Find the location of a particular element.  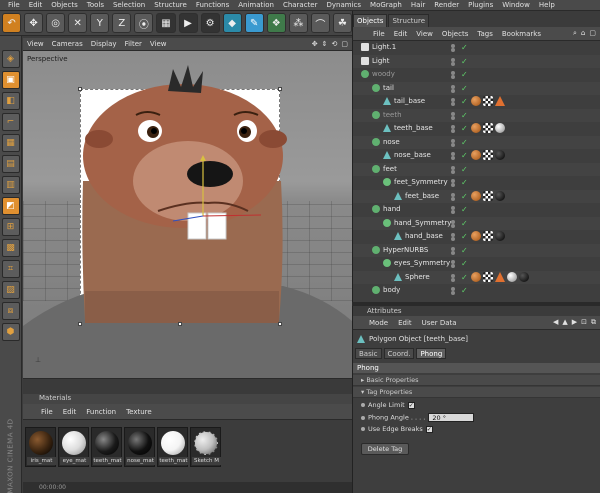

tab-coord: Coord. is located at coordinates (399, 353).